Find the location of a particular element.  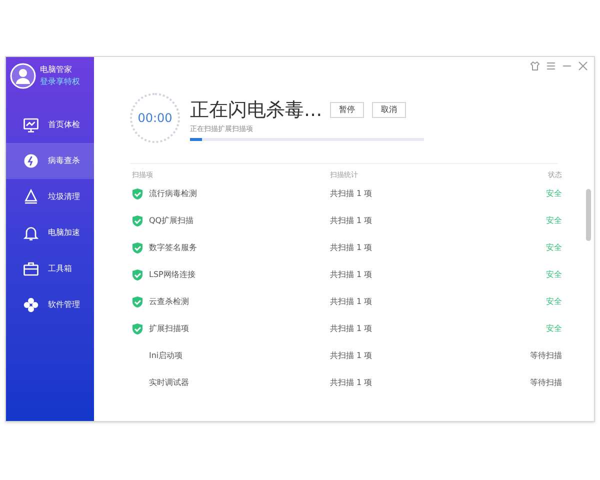

bell-icon is located at coordinates (31, 233).